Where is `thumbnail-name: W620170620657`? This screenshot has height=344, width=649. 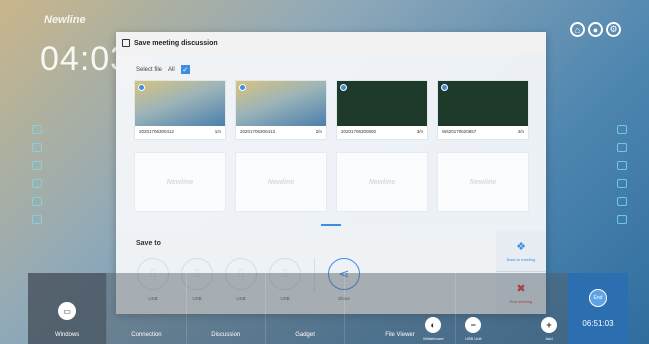
thumbnail-name: W620170620657 is located at coordinates (459, 131).